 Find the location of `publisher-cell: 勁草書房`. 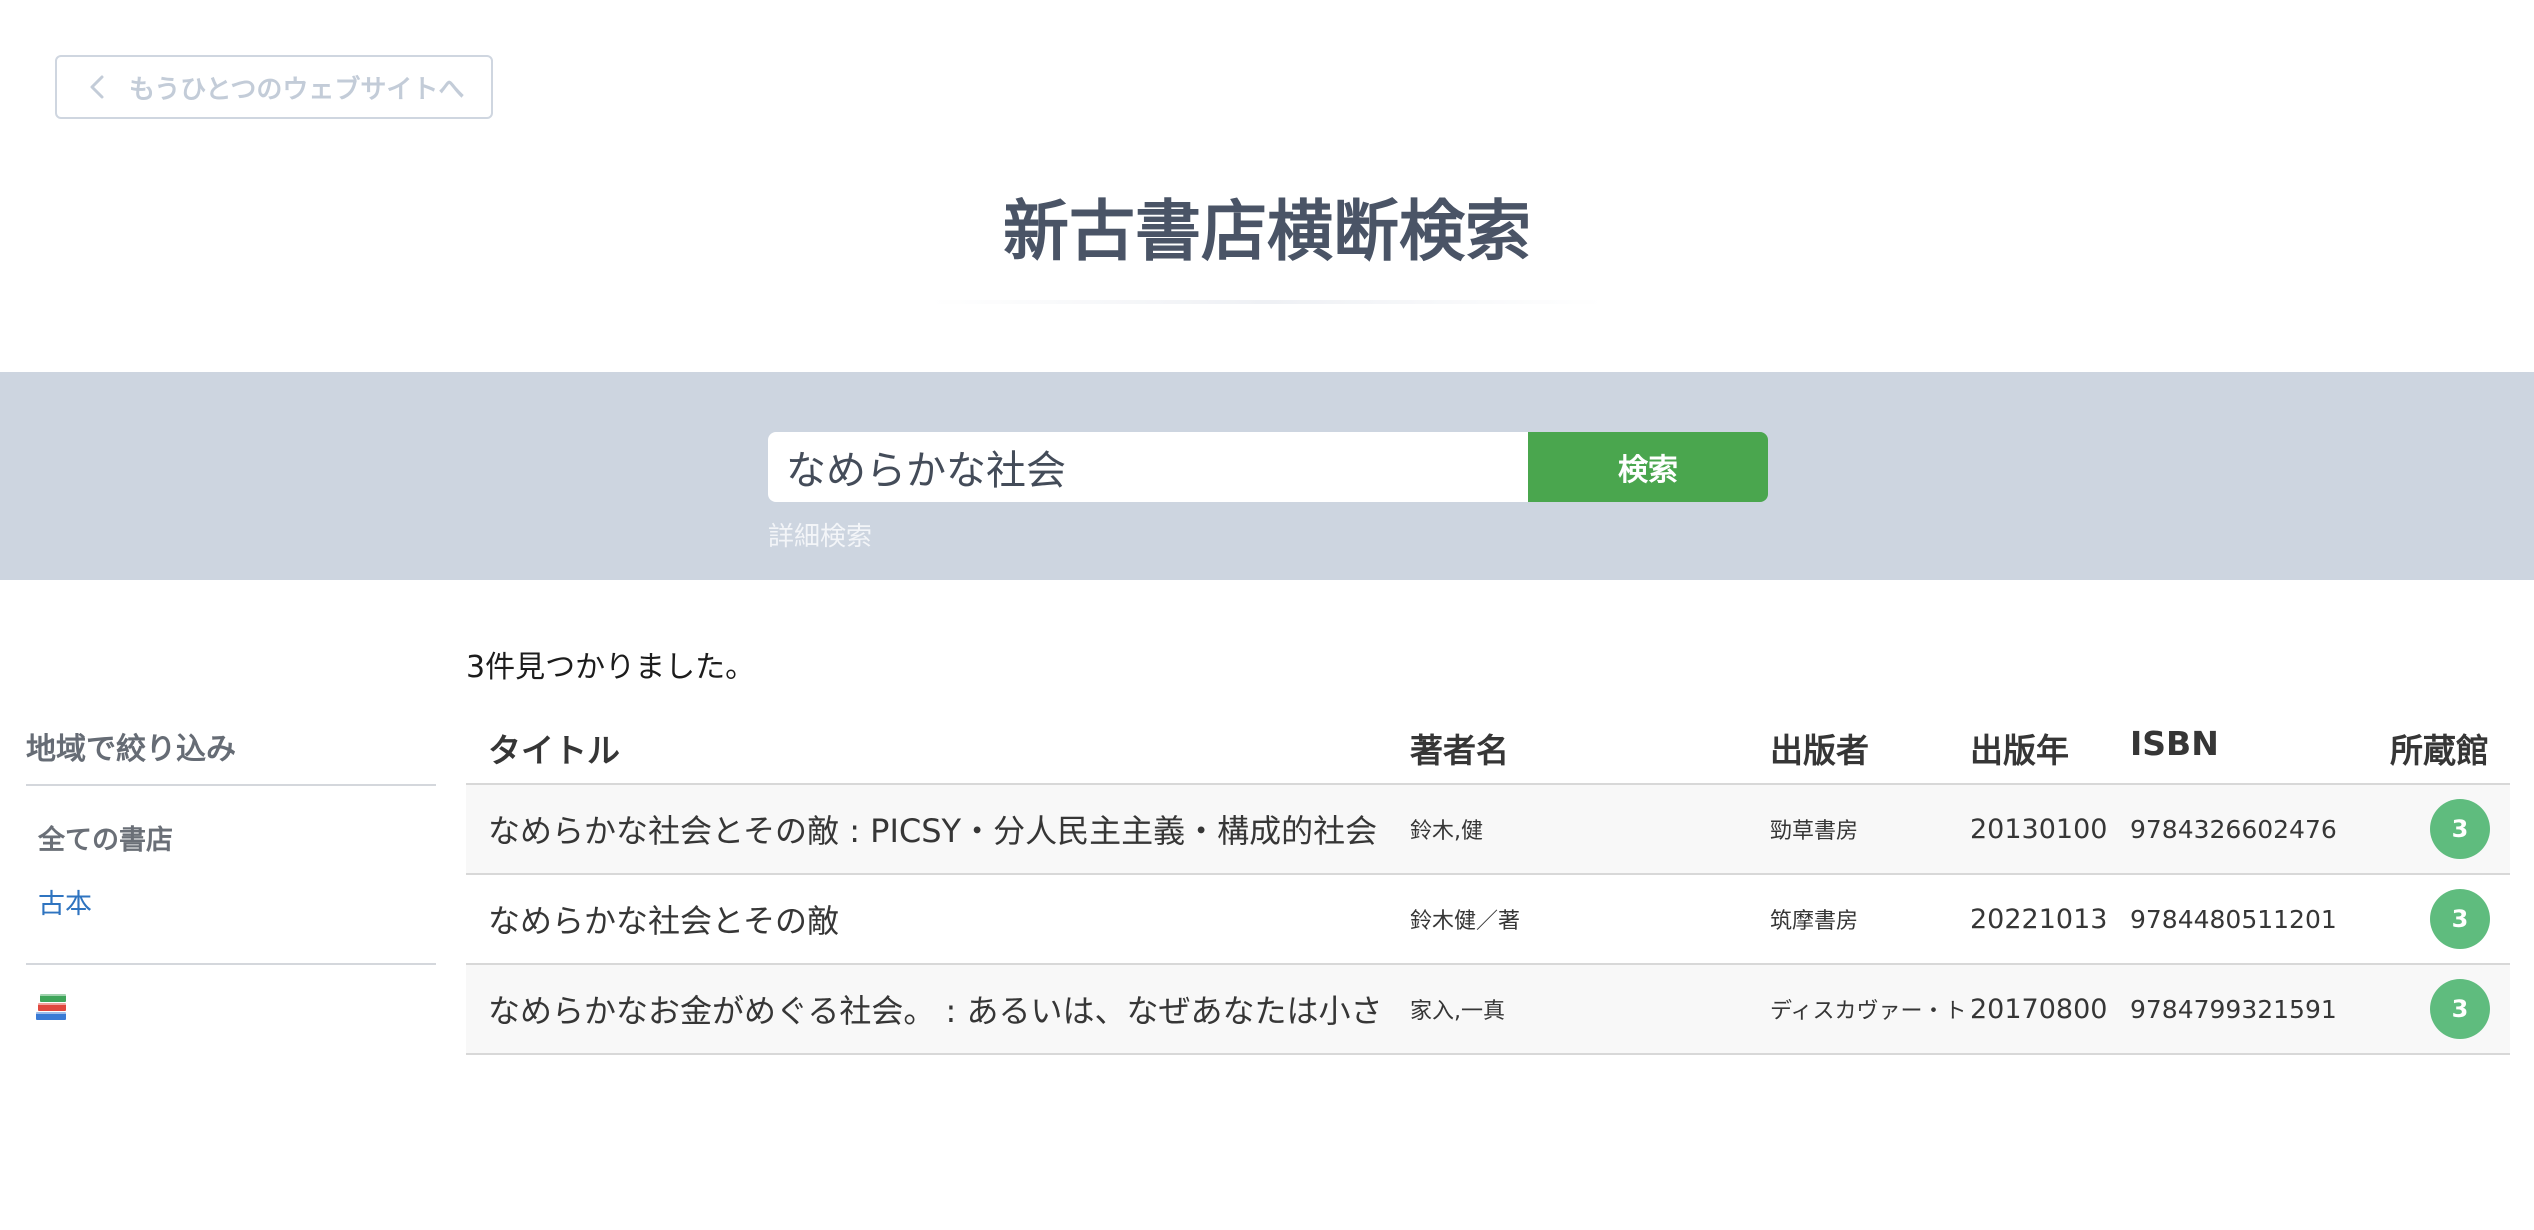

publisher-cell: 勁草書房 is located at coordinates (1814, 831).